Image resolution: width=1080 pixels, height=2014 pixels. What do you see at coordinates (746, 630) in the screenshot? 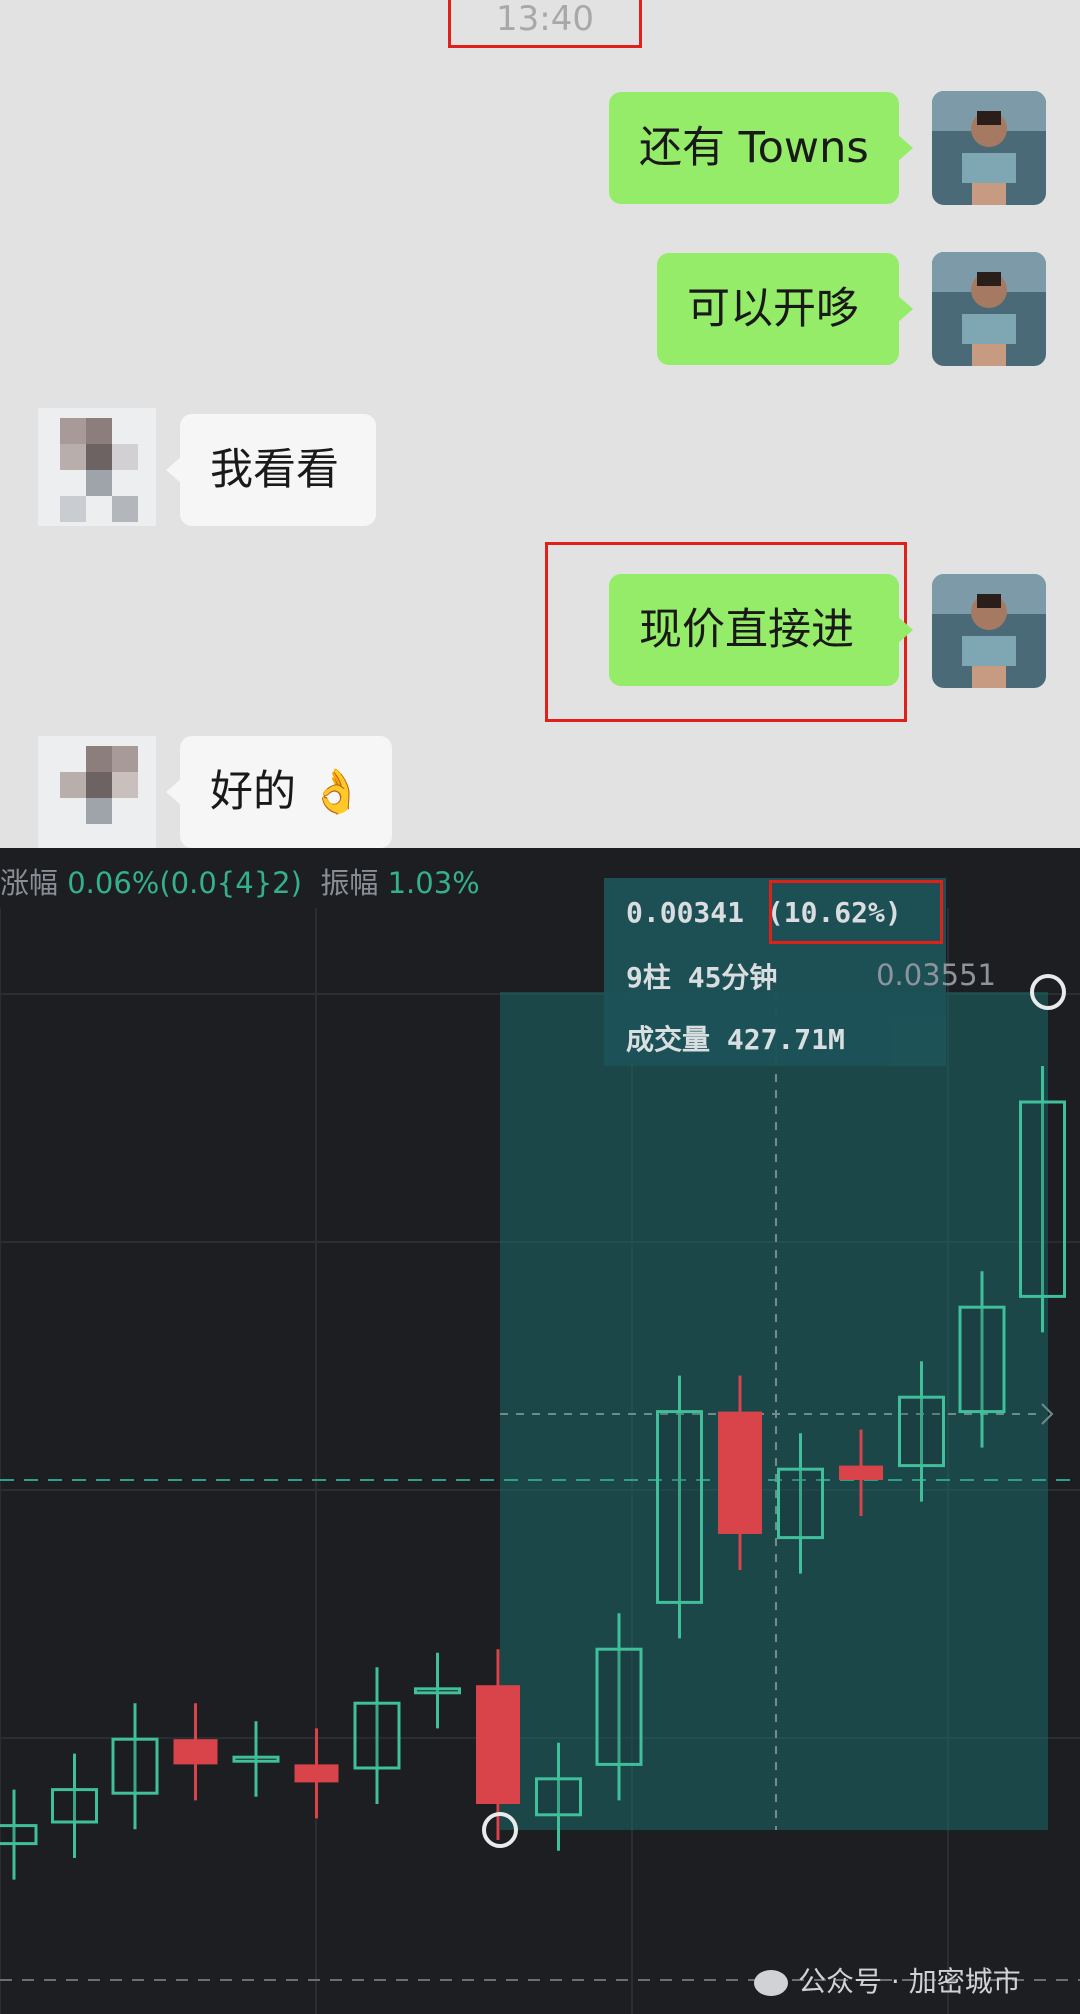
I see `message-text: 现价直接进` at bounding box center [746, 630].